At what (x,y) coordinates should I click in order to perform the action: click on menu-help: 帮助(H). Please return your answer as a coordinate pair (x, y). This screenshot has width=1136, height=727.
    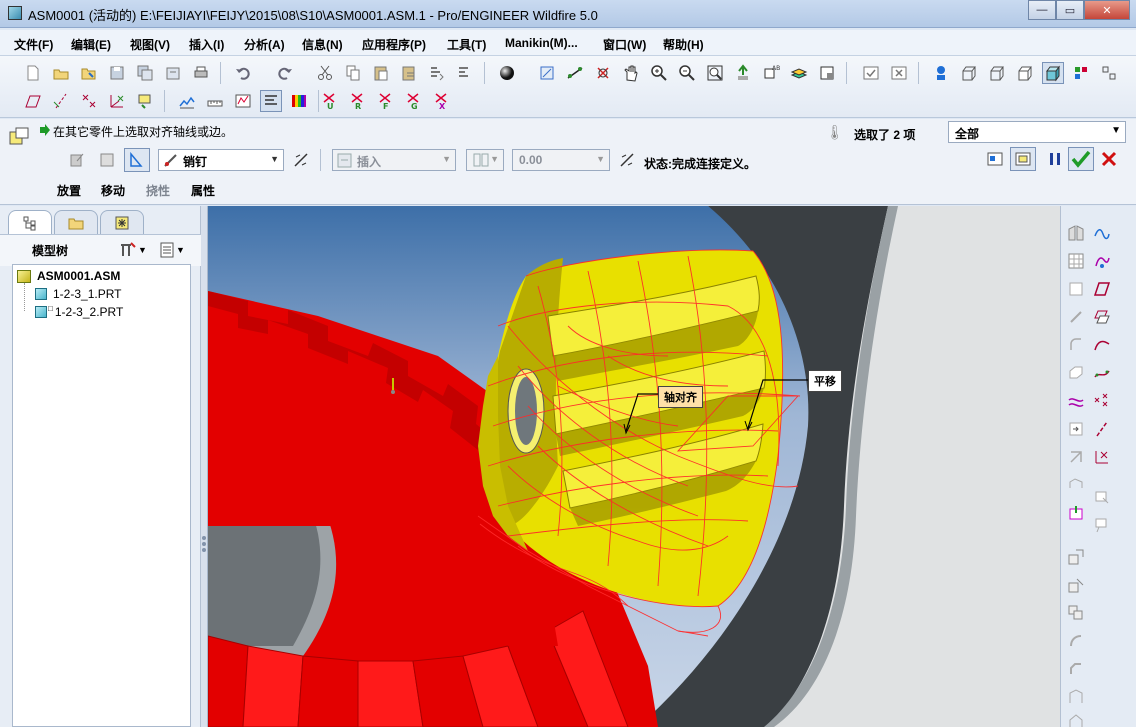
    Looking at the image, I should click on (683, 44).